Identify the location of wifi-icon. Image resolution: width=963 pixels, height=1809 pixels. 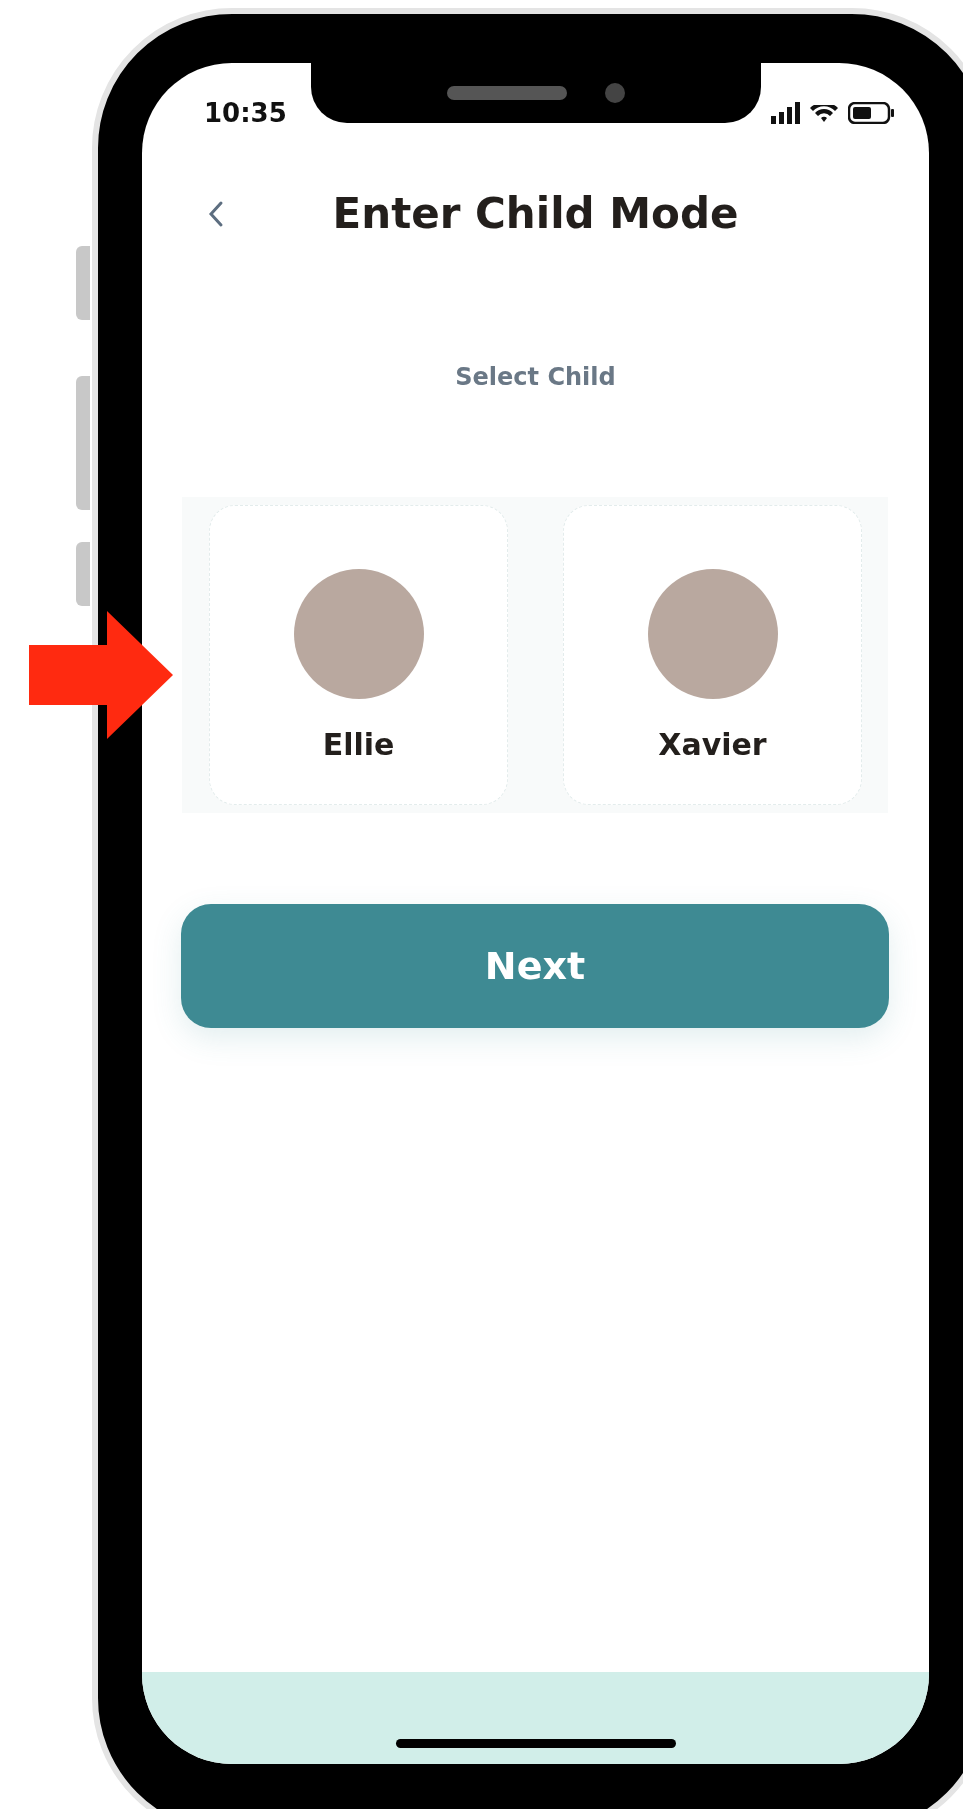
(824, 113).